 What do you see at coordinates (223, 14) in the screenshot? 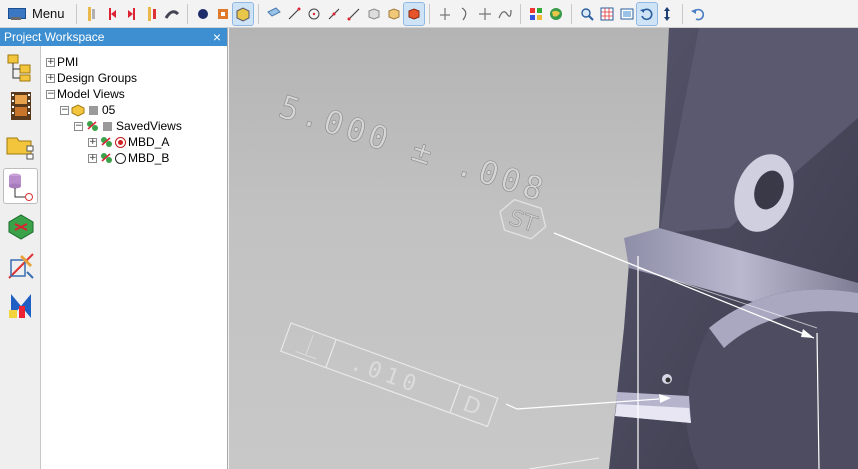
I see `part-icon` at bounding box center [223, 14].